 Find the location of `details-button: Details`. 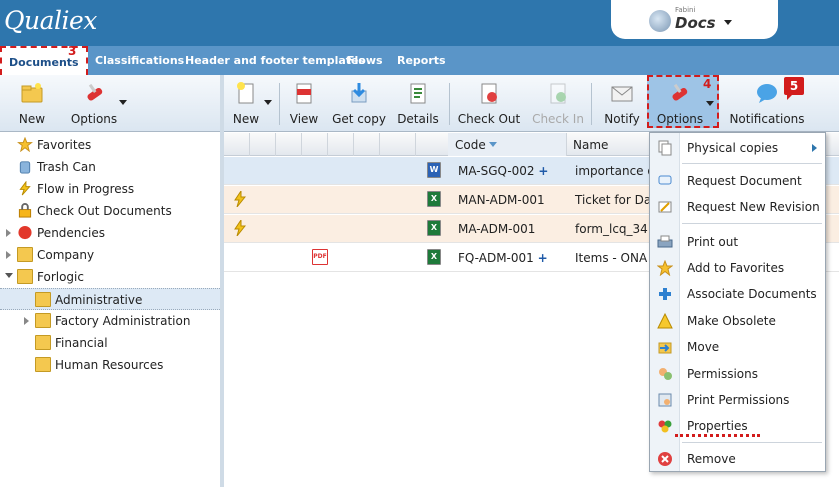

details-button: Details is located at coordinates (418, 103).